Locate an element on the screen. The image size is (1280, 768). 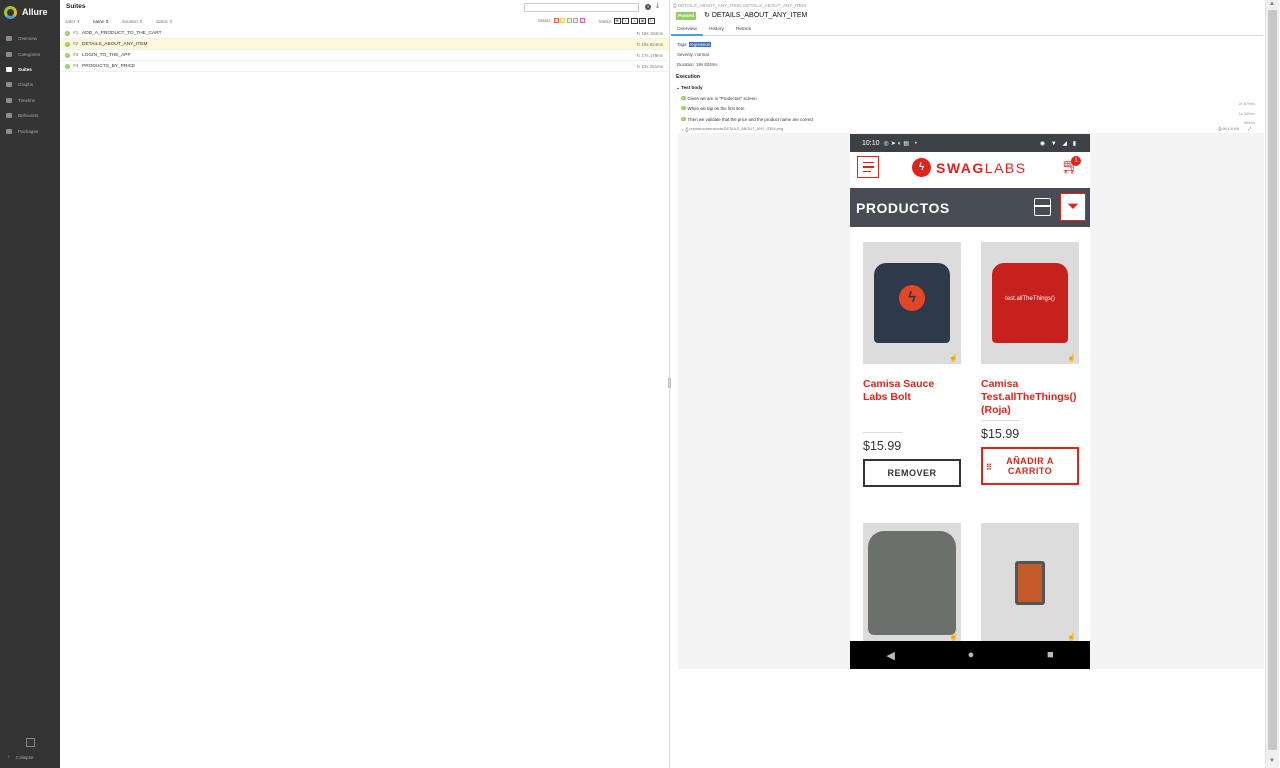
swaglabs-header: ϟ SWAGLABS 🛒︎ 1 is located at coordinates (970, 170).